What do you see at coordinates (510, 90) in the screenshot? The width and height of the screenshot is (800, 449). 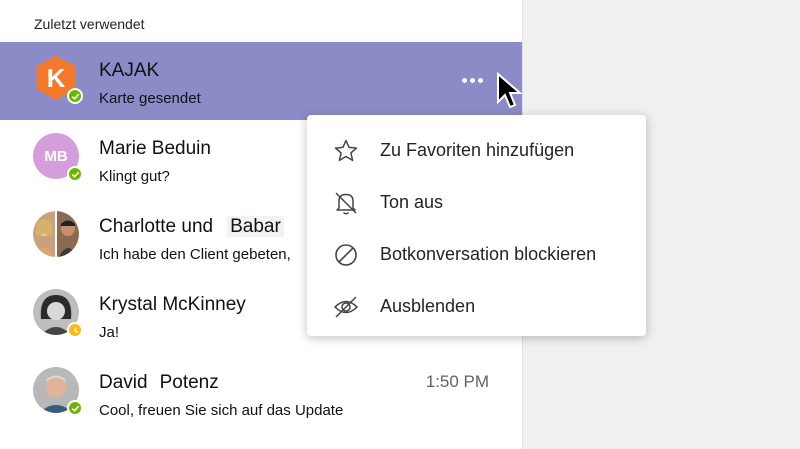 I see `mouse-cursor-icon` at bounding box center [510, 90].